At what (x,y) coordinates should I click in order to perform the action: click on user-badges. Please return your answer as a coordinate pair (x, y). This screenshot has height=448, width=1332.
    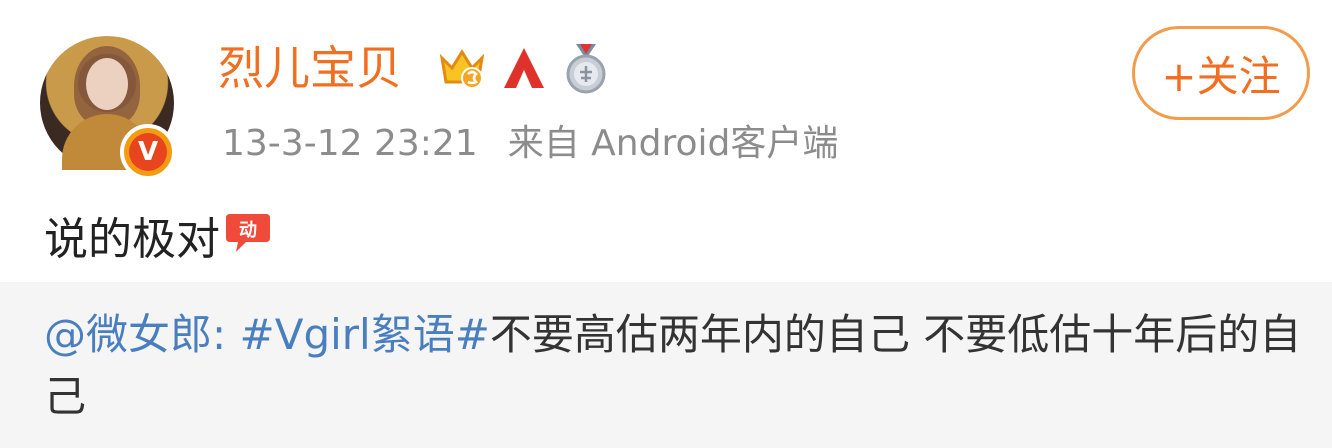
    Looking at the image, I should click on (524, 68).